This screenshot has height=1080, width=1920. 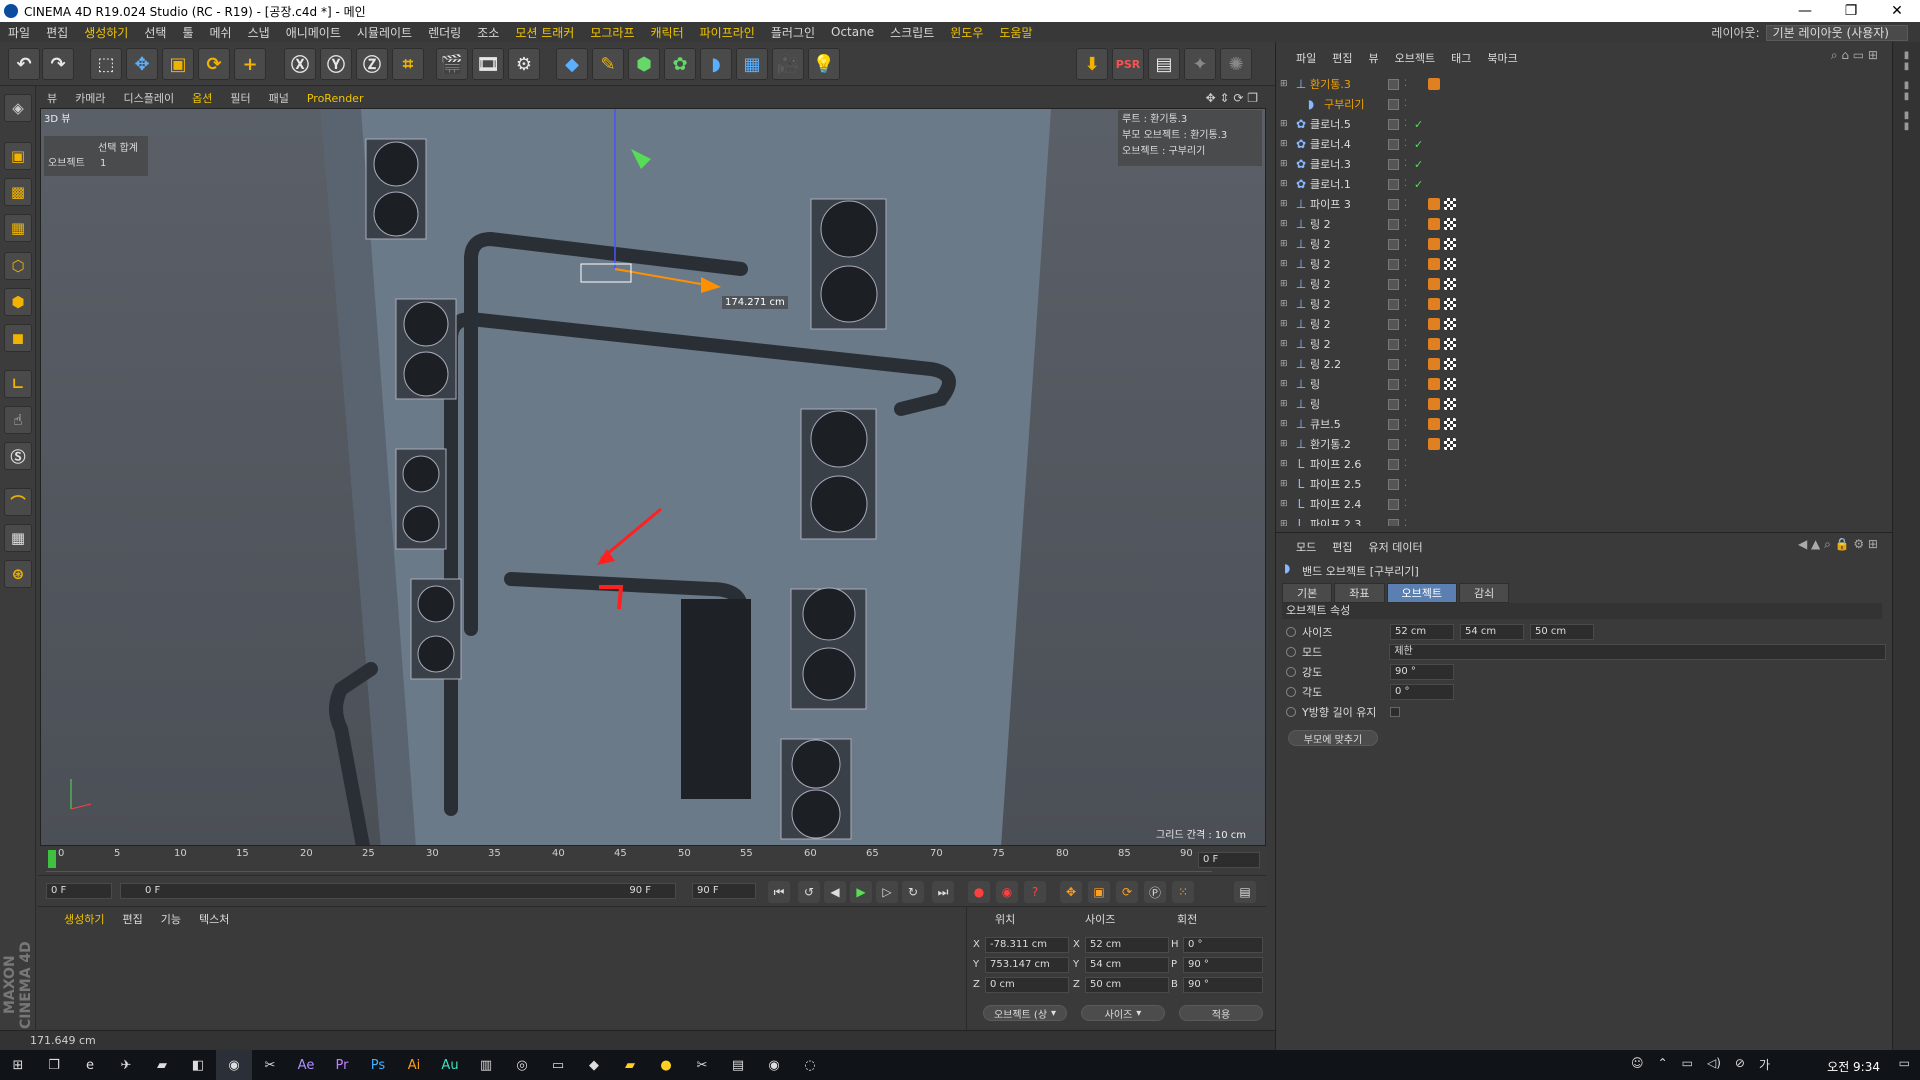 I want to click on frame-range-slider: 0 F 90 F, so click(x=398, y=891).